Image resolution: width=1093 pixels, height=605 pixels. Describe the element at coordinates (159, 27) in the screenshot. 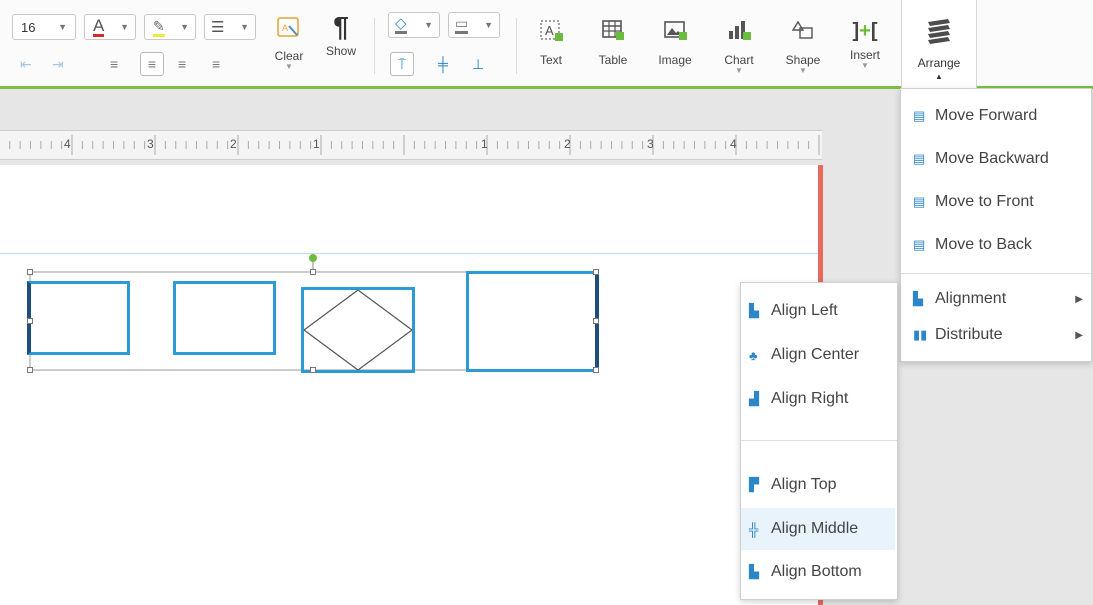

I see `highlighter-icon: ✎` at that location.